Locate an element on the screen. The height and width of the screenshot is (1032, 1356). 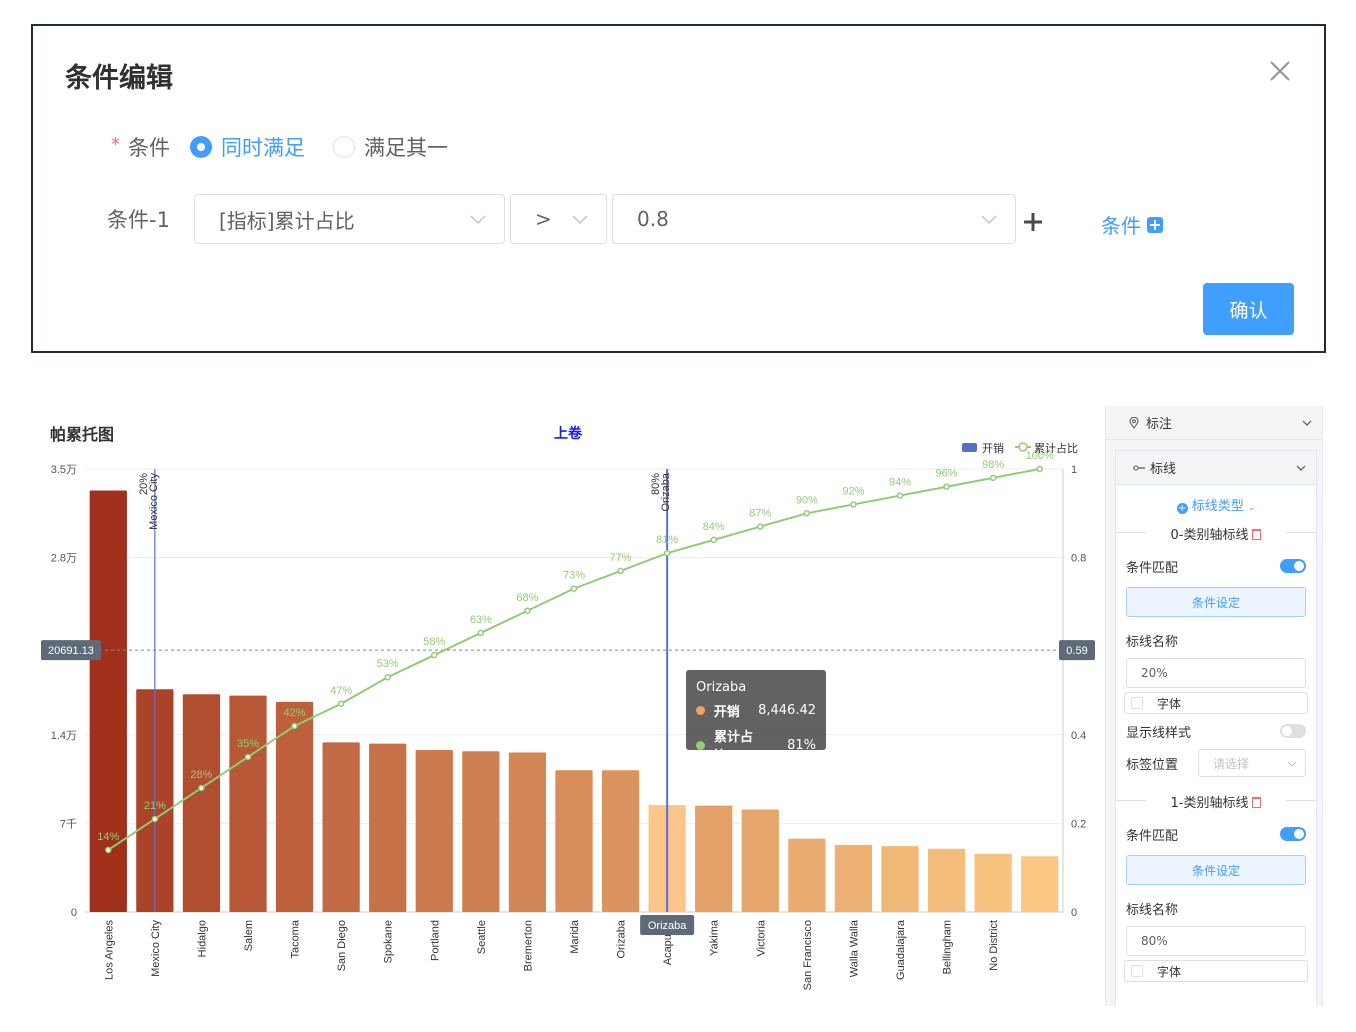
condition-match-label: 条件匹配 is located at coordinates (1152, 836).